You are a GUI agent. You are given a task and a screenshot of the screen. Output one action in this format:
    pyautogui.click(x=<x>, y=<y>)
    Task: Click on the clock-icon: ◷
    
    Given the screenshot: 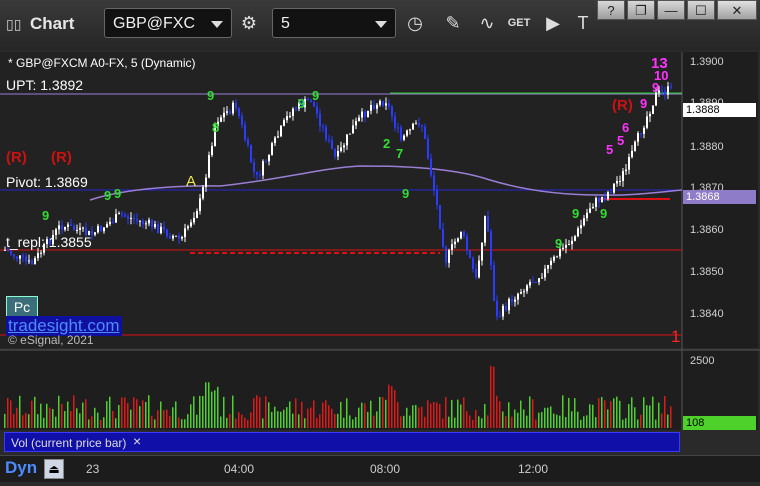 What is the action you would take?
    pyautogui.click(x=415, y=23)
    